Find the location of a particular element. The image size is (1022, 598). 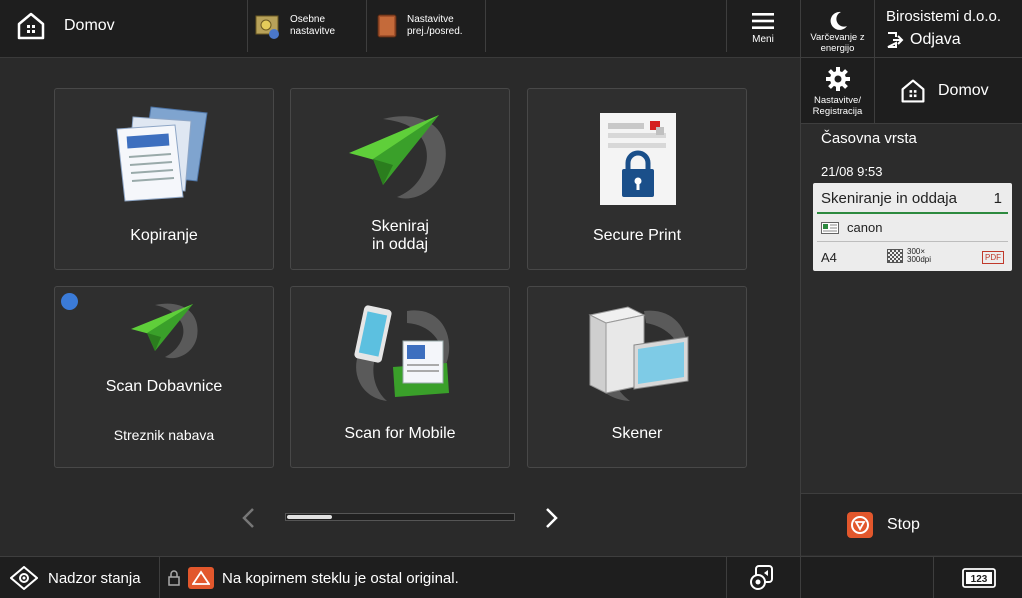

shortcut1-line1: Osebne is located at coordinates (308, 19).